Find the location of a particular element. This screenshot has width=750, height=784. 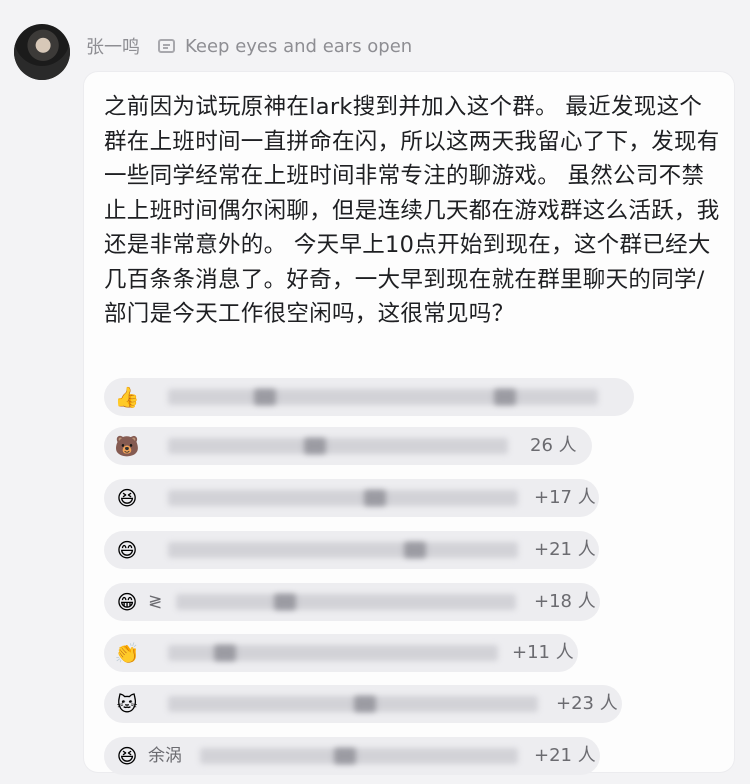

reaction-pill-bear: 🐻 26 人 is located at coordinates (348, 446).